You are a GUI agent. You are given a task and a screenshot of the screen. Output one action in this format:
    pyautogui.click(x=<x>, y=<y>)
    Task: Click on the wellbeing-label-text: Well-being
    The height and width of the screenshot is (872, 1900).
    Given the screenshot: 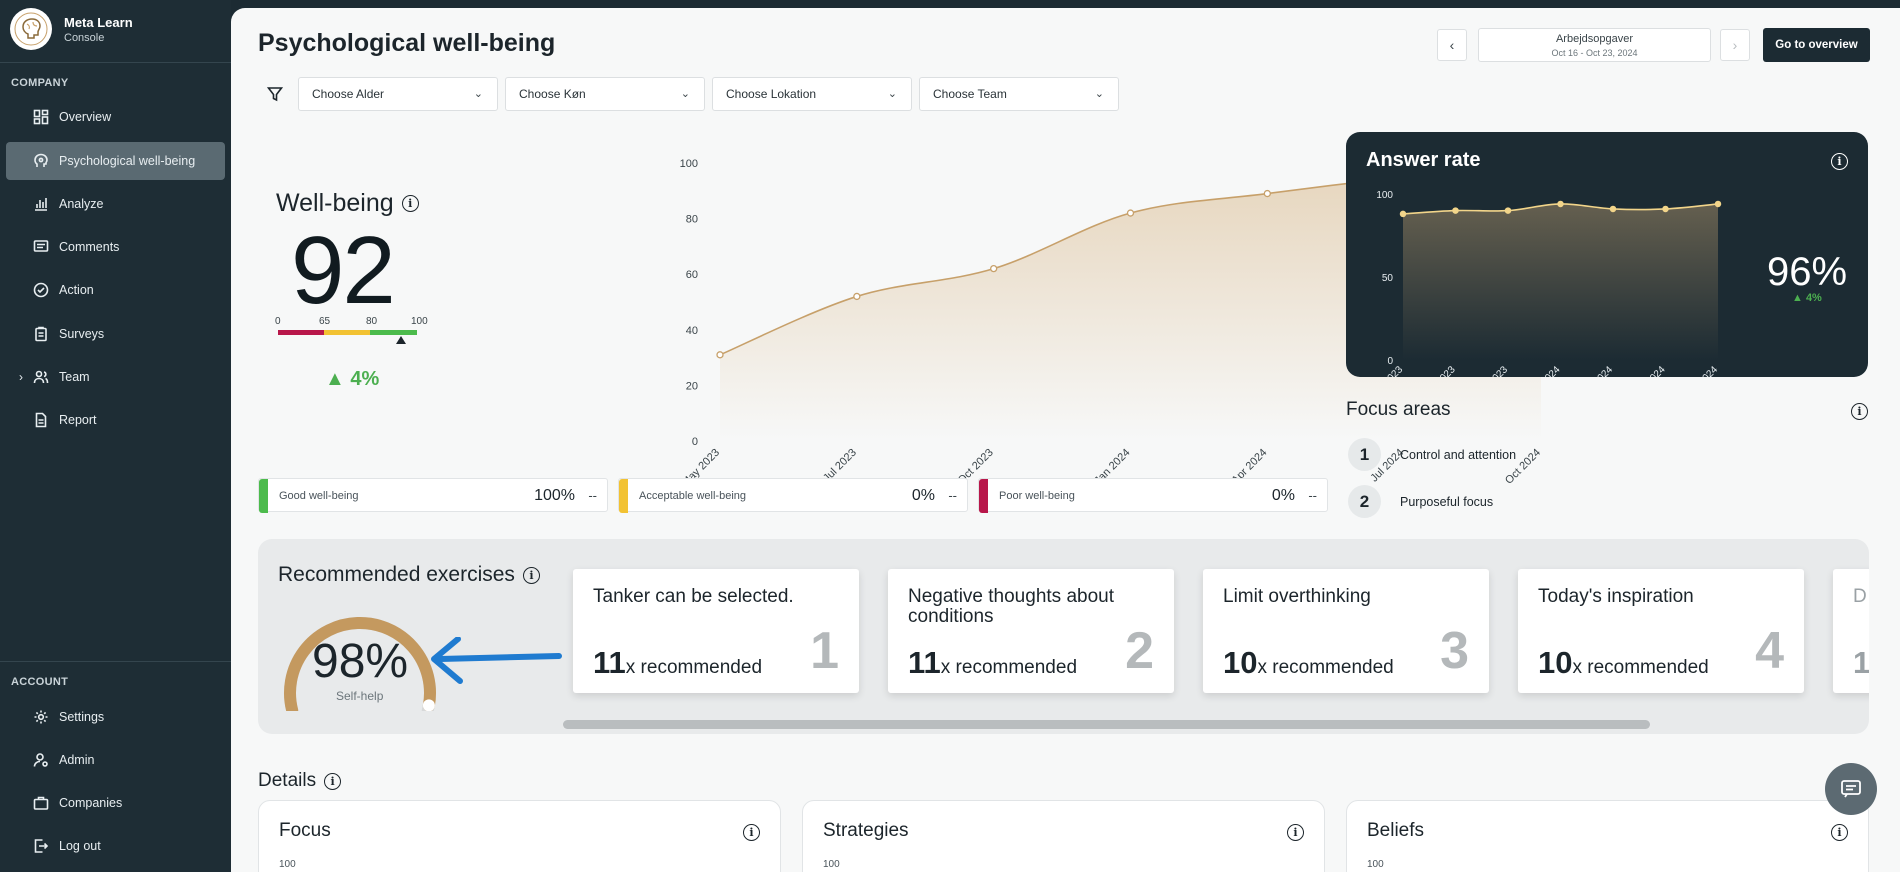 What is the action you would take?
    pyautogui.click(x=335, y=203)
    